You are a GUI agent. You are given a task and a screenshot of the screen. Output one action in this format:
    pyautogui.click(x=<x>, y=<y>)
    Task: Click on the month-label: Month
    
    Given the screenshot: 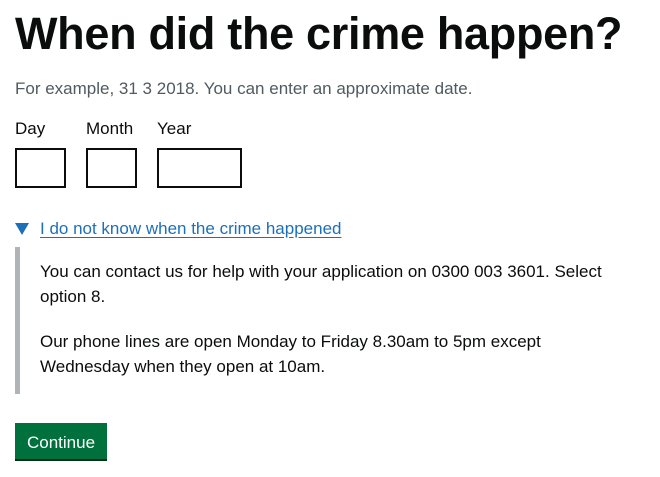 What is the action you would take?
    pyautogui.click(x=110, y=128)
    